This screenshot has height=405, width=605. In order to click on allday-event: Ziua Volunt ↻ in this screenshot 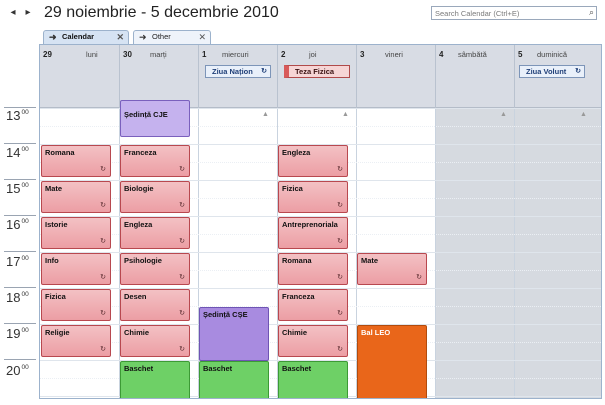, I will do `click(552, 71)`.